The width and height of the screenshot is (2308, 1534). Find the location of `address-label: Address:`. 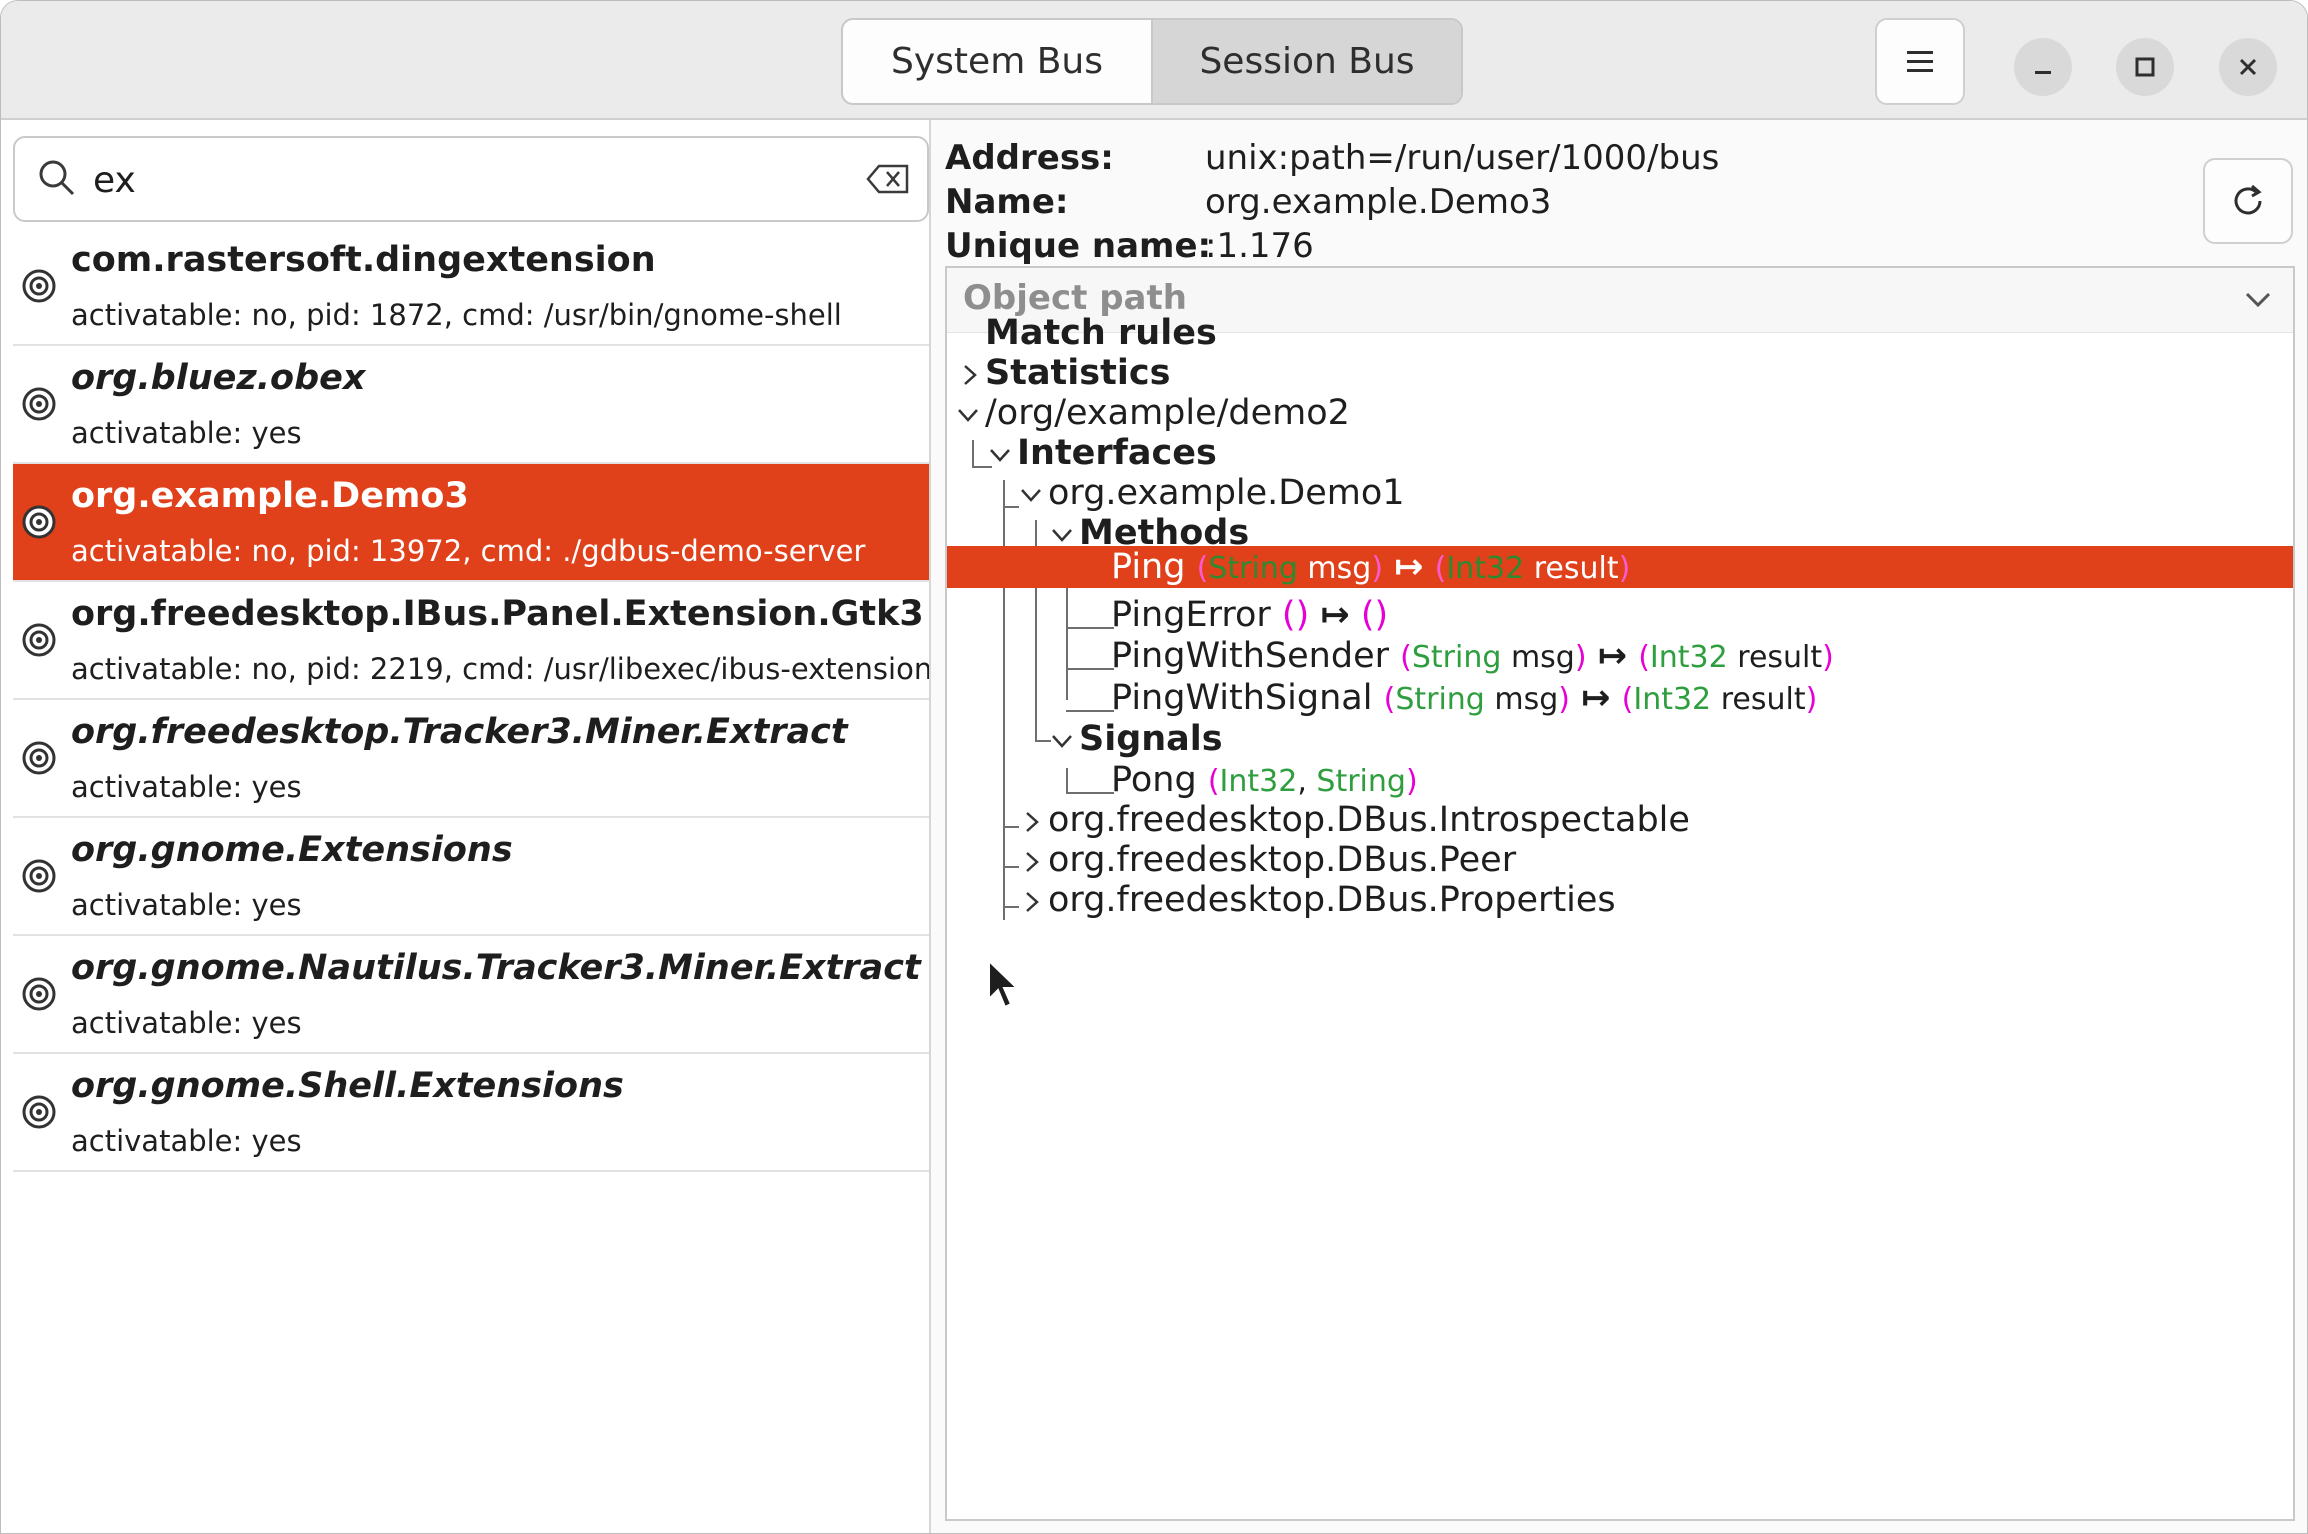

address-label: Address: is located at coordinates (1029, 158).